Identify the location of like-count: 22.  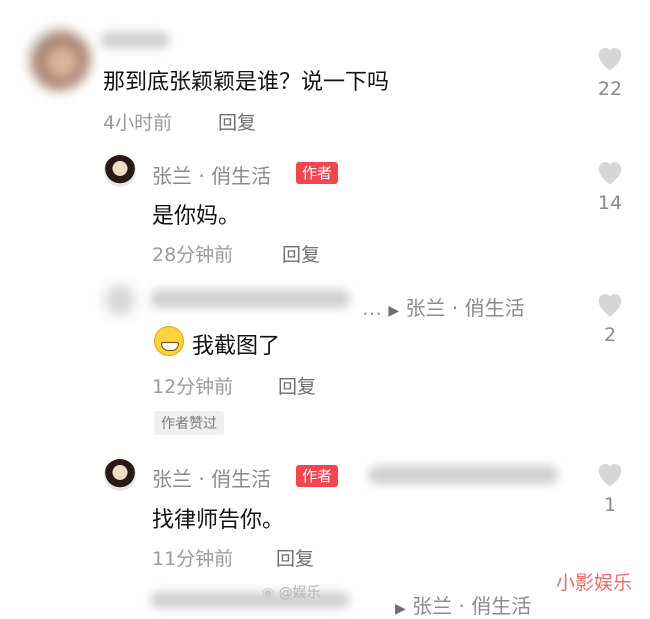
(610, 89).